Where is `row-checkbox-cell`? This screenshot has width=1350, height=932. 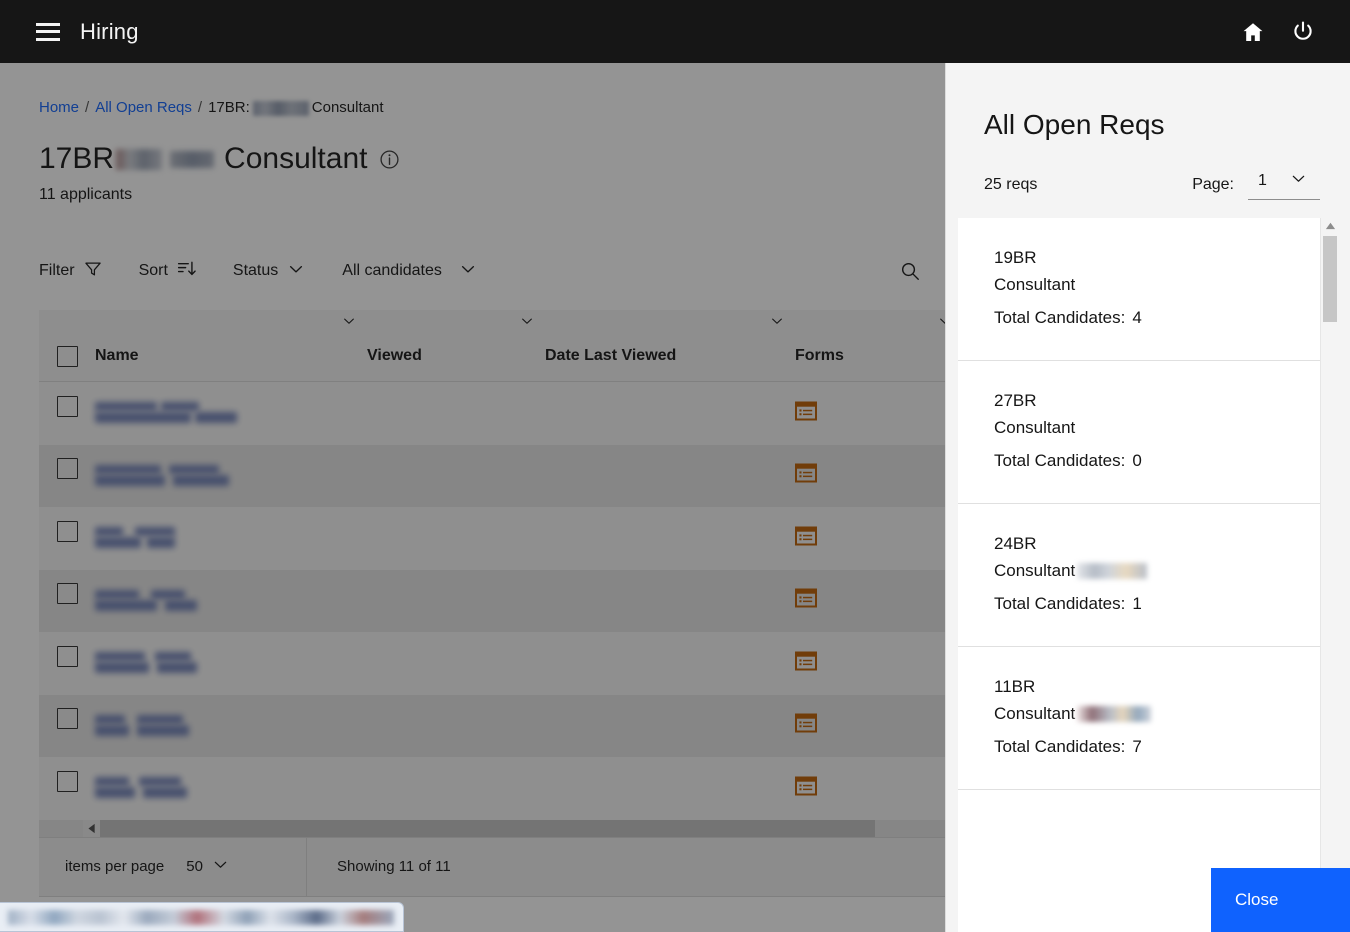
row-checkbox-cell is located at coordinates (67, 788).